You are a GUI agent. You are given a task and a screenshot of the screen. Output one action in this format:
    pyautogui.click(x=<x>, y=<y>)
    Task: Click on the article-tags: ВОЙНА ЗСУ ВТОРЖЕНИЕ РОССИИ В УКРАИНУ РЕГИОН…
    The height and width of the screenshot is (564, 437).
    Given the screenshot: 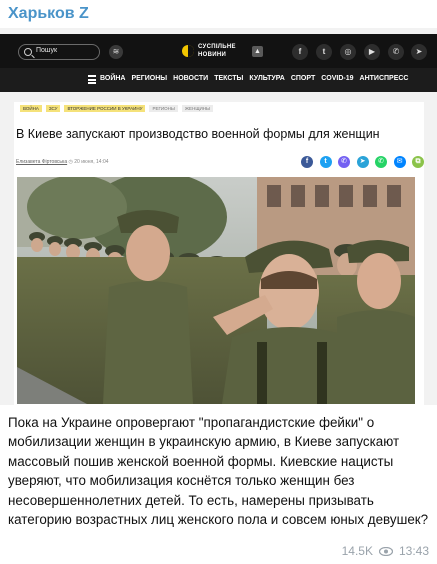 What is the action you would take?
    pyautogui.click(x=116, y=108)
    